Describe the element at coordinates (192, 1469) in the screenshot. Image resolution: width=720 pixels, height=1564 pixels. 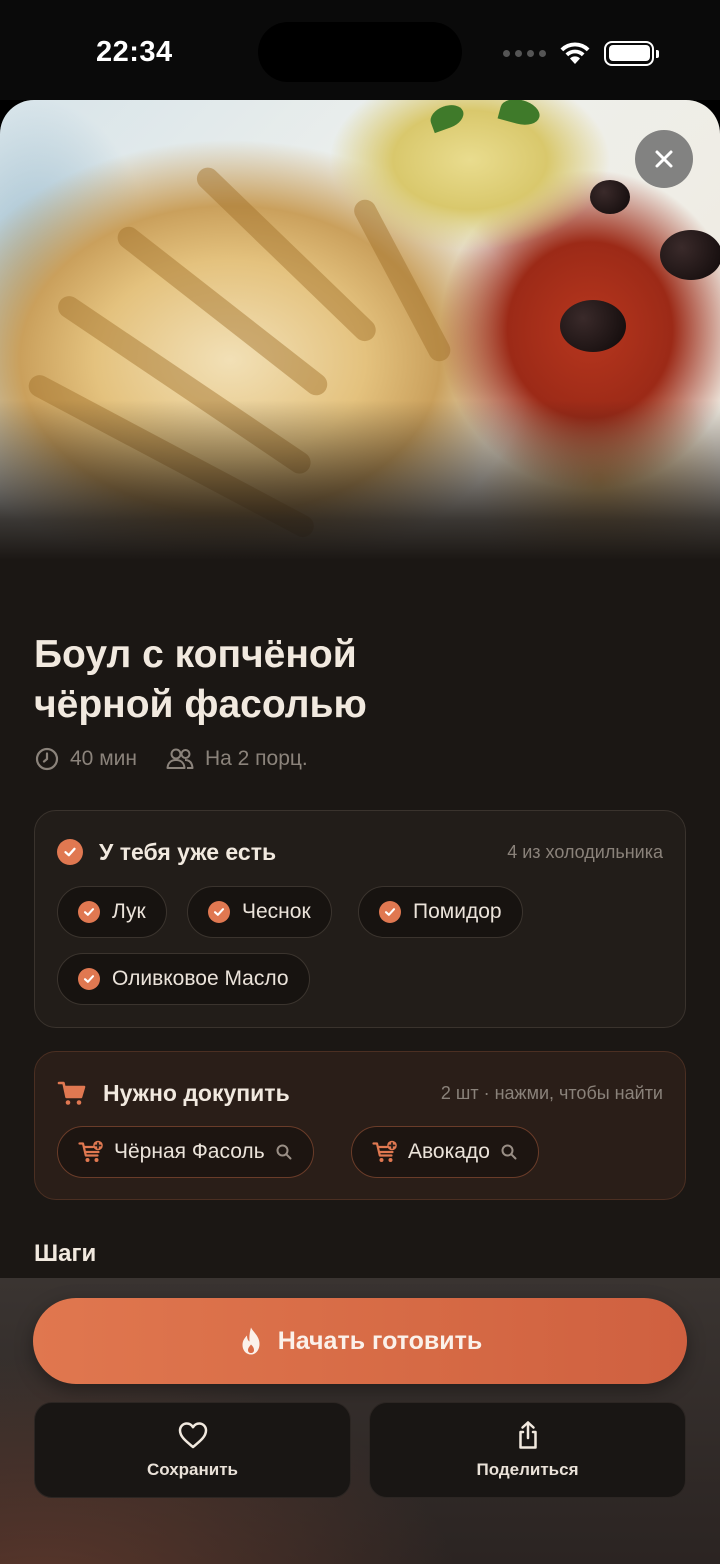
I see `save-label: Сохранить` at that location.